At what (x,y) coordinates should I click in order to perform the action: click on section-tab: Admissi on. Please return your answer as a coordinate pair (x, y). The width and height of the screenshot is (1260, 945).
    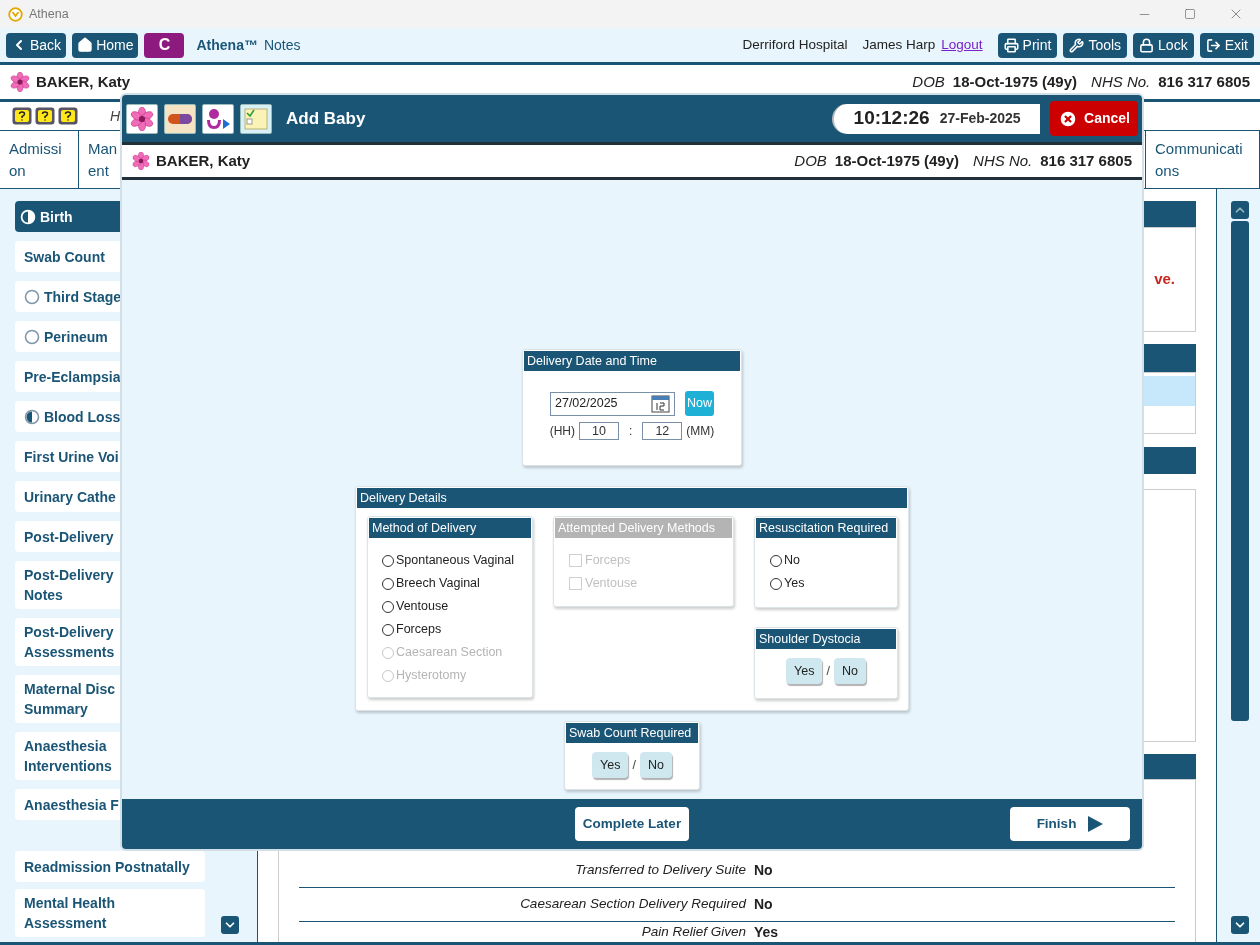
    Looking at the image, I should click on (39, 159).